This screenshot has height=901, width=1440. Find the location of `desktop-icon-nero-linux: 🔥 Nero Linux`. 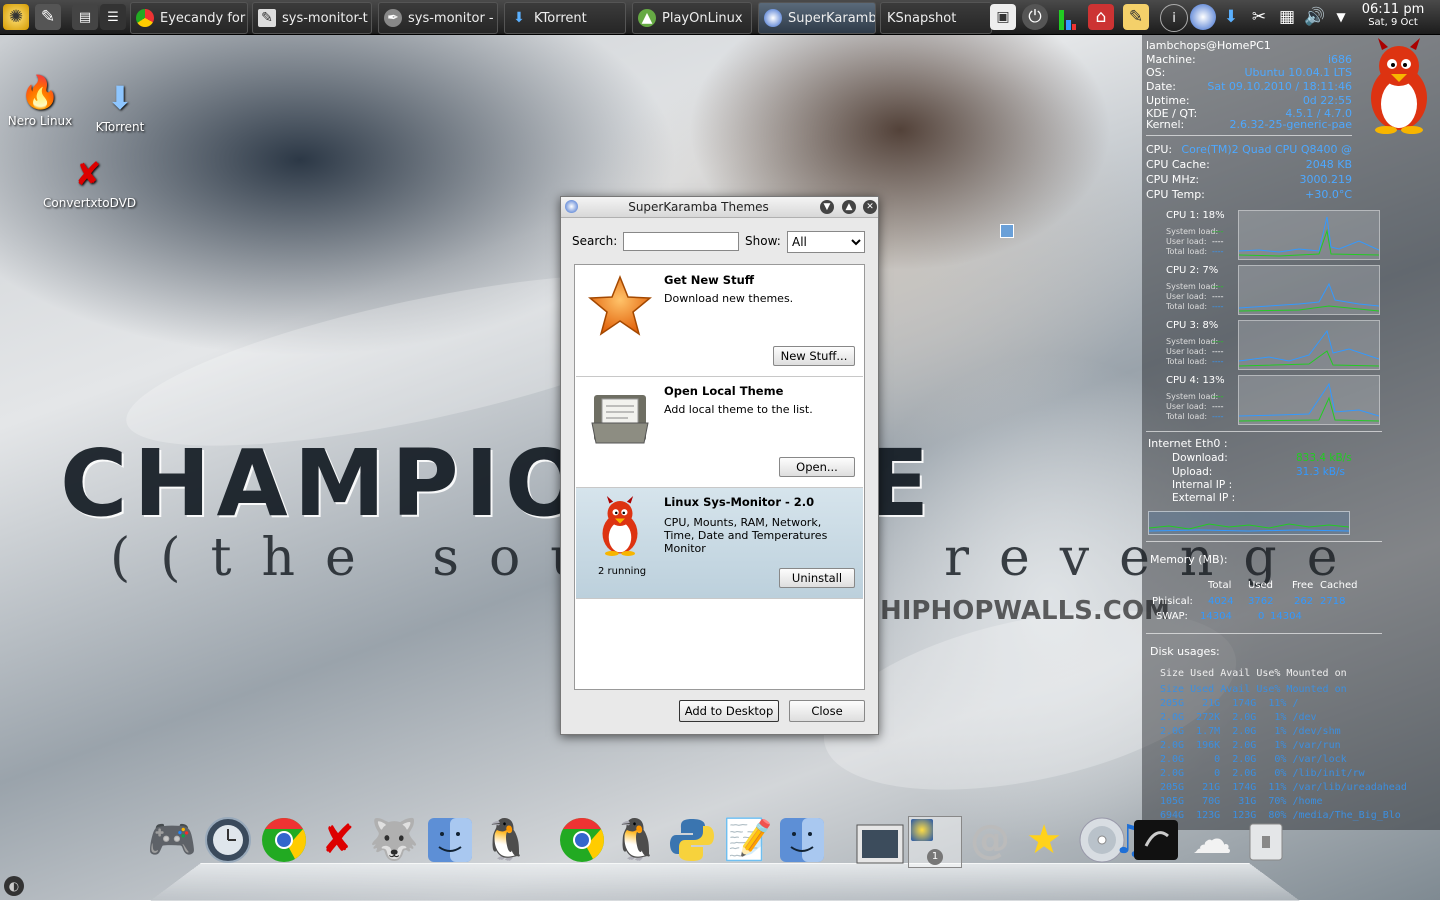

desktop-icon-nero-linux: 🔥 Nero Linux is located at coordinates (42, 100).